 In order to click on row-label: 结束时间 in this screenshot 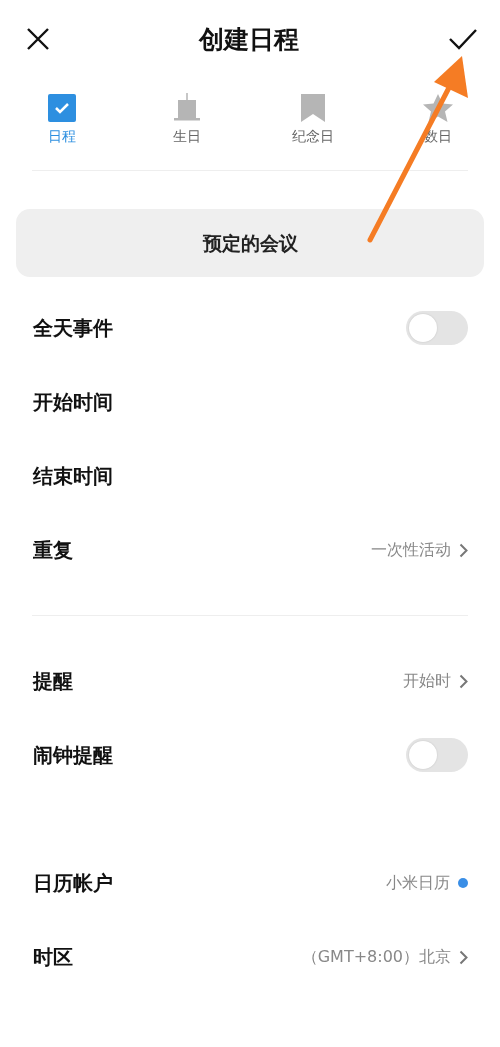, I will do `click(73, 476)`.